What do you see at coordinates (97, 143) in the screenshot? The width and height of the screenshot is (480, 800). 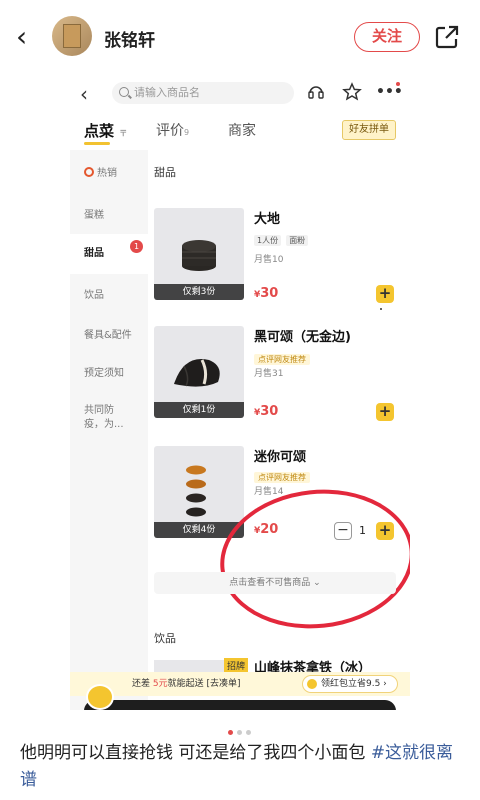 I see `active-tab-indicator` at bounding box center [97, 143].